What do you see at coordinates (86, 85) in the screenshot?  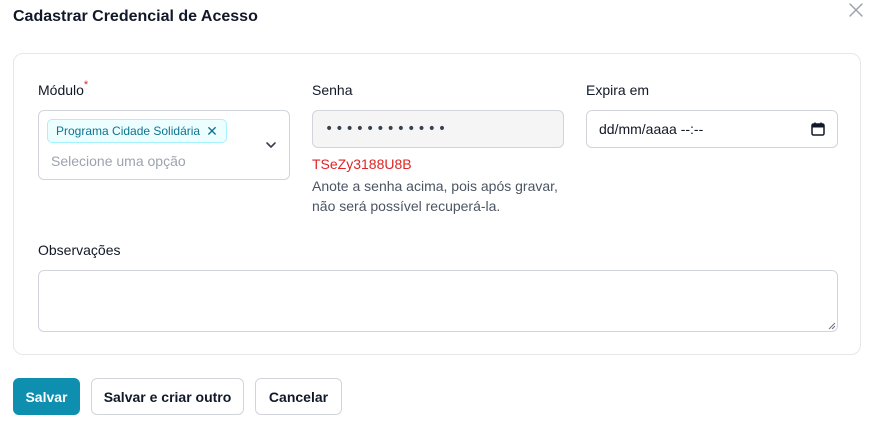 I see `required-mark: *` at bounding box center [86, 85].